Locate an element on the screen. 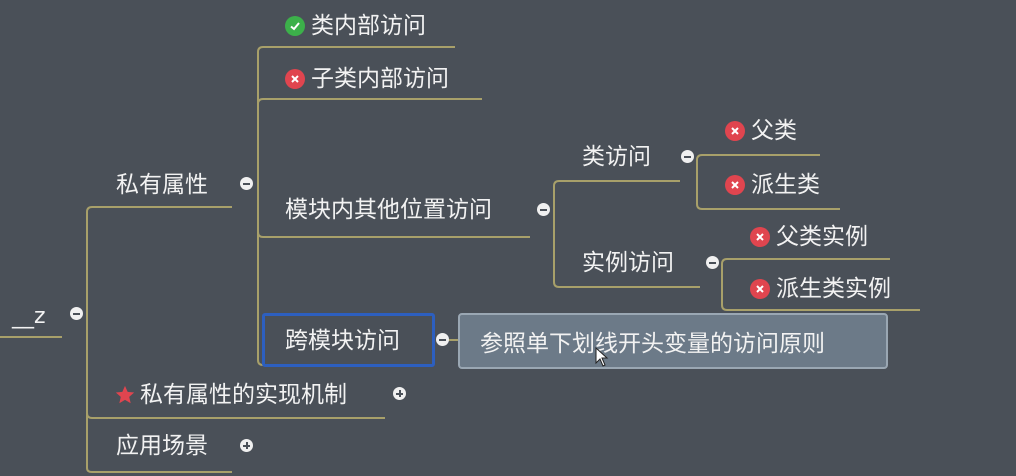 The height and width of the screenshot is (476, 1016). cross-module-note-label: 参照单下划线开头变量的访问原则 is located at coordinates (652, 344).